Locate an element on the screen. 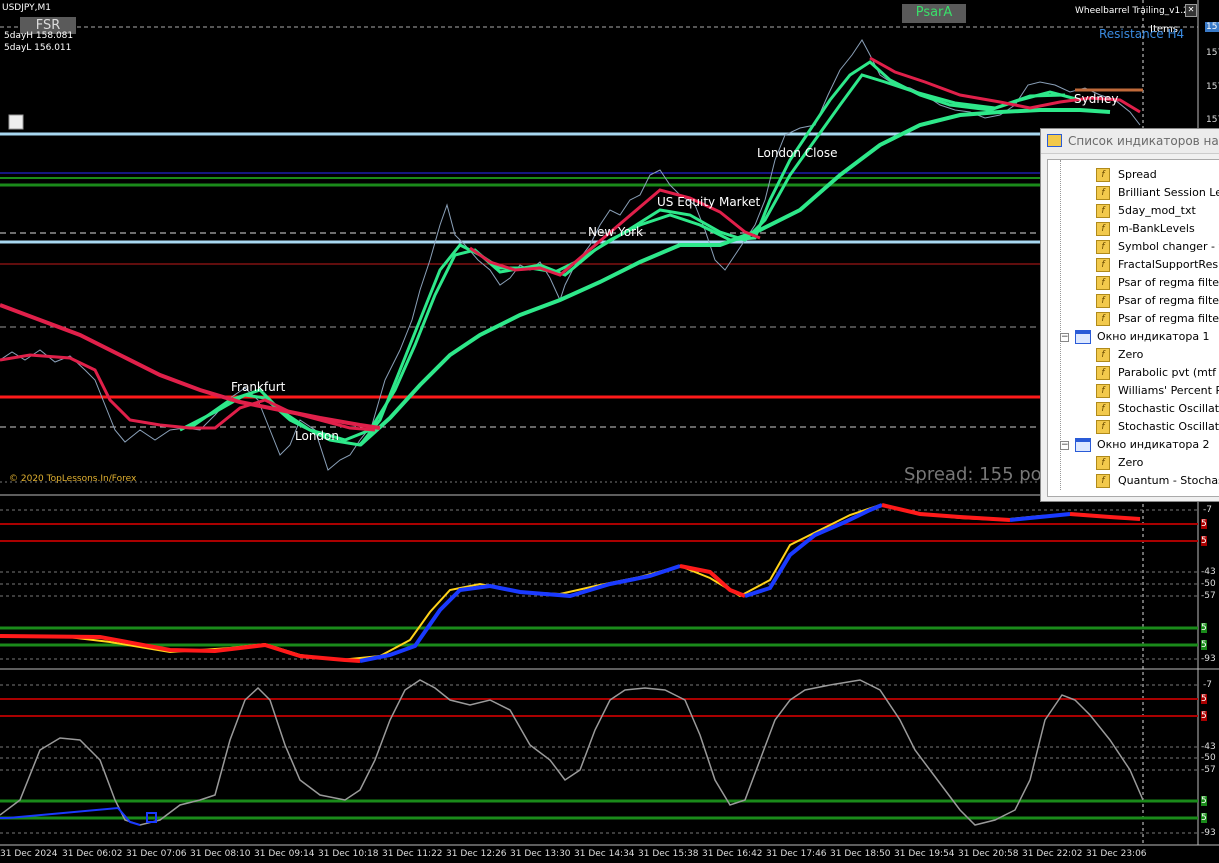  tree-node-window1: Окно индикатора 1 is located at coordinates (1142, 337).